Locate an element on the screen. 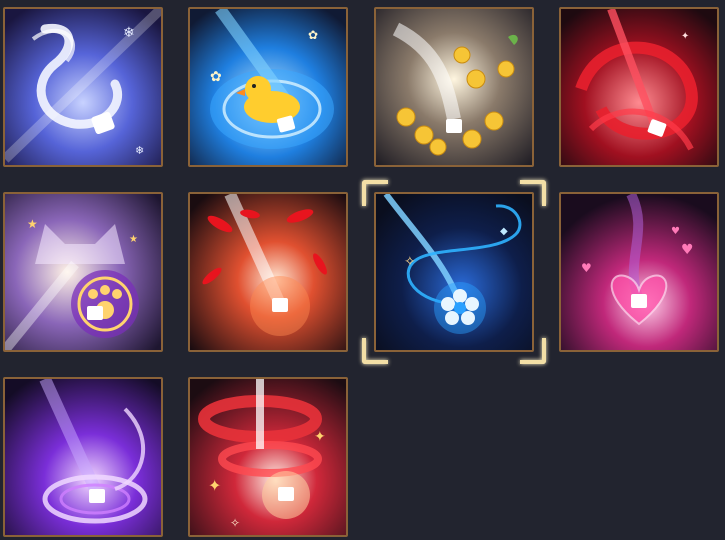  effect-tile: ✿ ✿ is located at coordinates (268, 87).